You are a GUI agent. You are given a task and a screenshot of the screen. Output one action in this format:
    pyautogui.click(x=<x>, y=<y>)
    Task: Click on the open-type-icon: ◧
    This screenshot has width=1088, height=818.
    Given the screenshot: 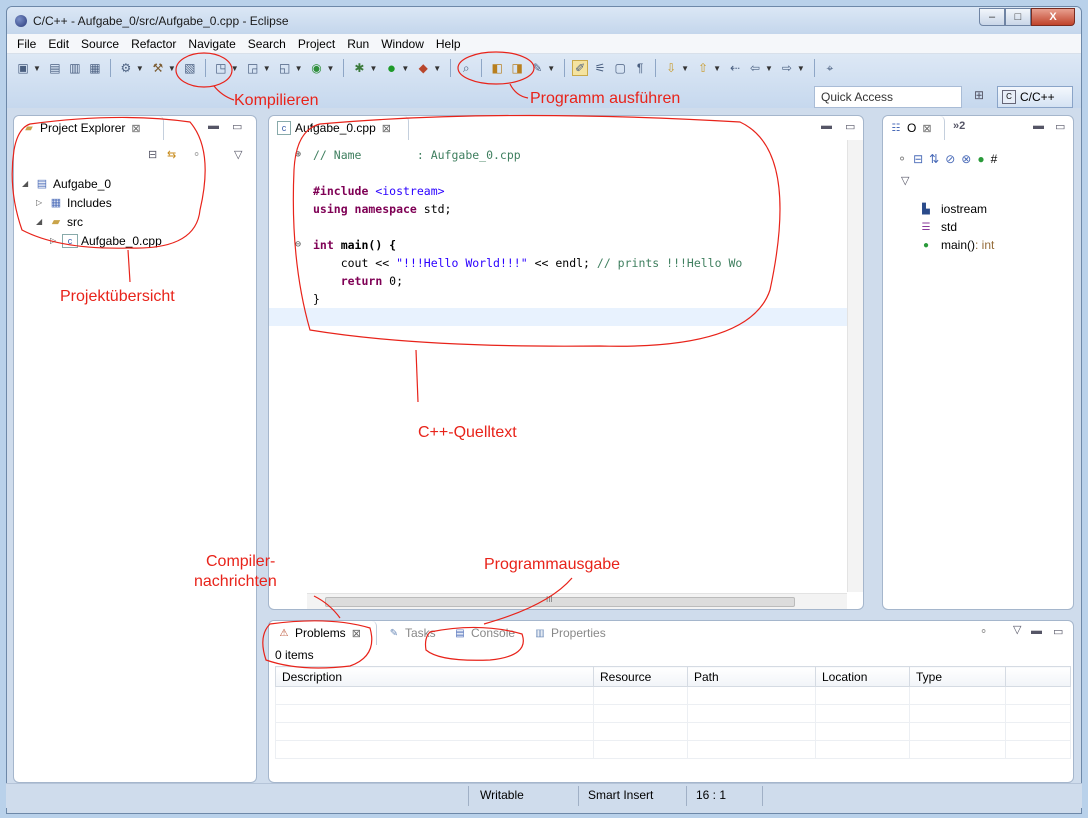 What is the action you would take?
    pyautogui.click(x=497, y=68)
    